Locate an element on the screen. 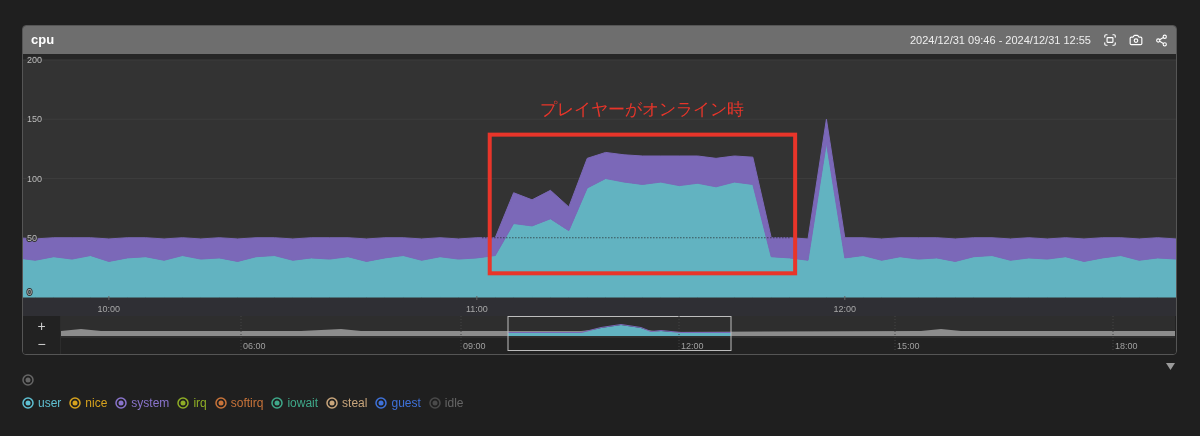 Image resolution: width=1200 pixels, height=436 pixels. time-label: 12:00 is located at coordinates (692, 346).